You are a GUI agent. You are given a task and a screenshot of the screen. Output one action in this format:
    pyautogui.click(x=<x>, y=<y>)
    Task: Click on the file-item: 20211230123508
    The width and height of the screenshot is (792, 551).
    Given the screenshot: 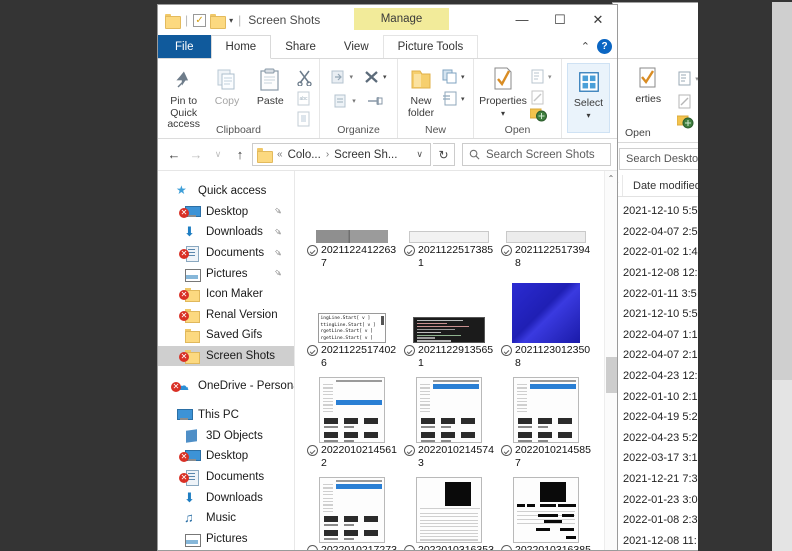 What is the action you would take?
    pyautogui.click(x=545, y=320)
    